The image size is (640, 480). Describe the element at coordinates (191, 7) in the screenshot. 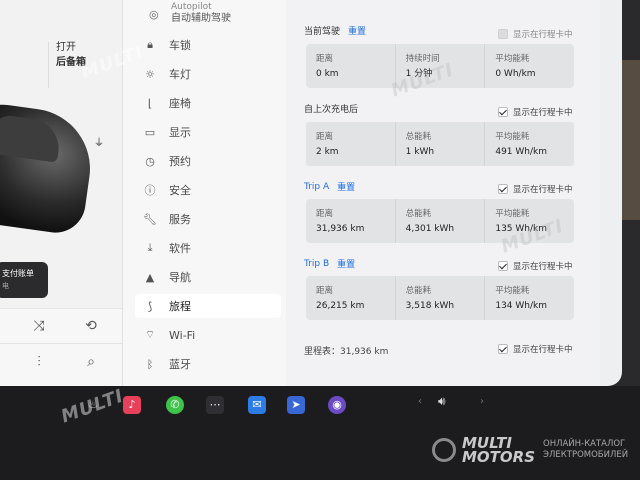

I see `autopilot-en-label: Autopilot` at that location.